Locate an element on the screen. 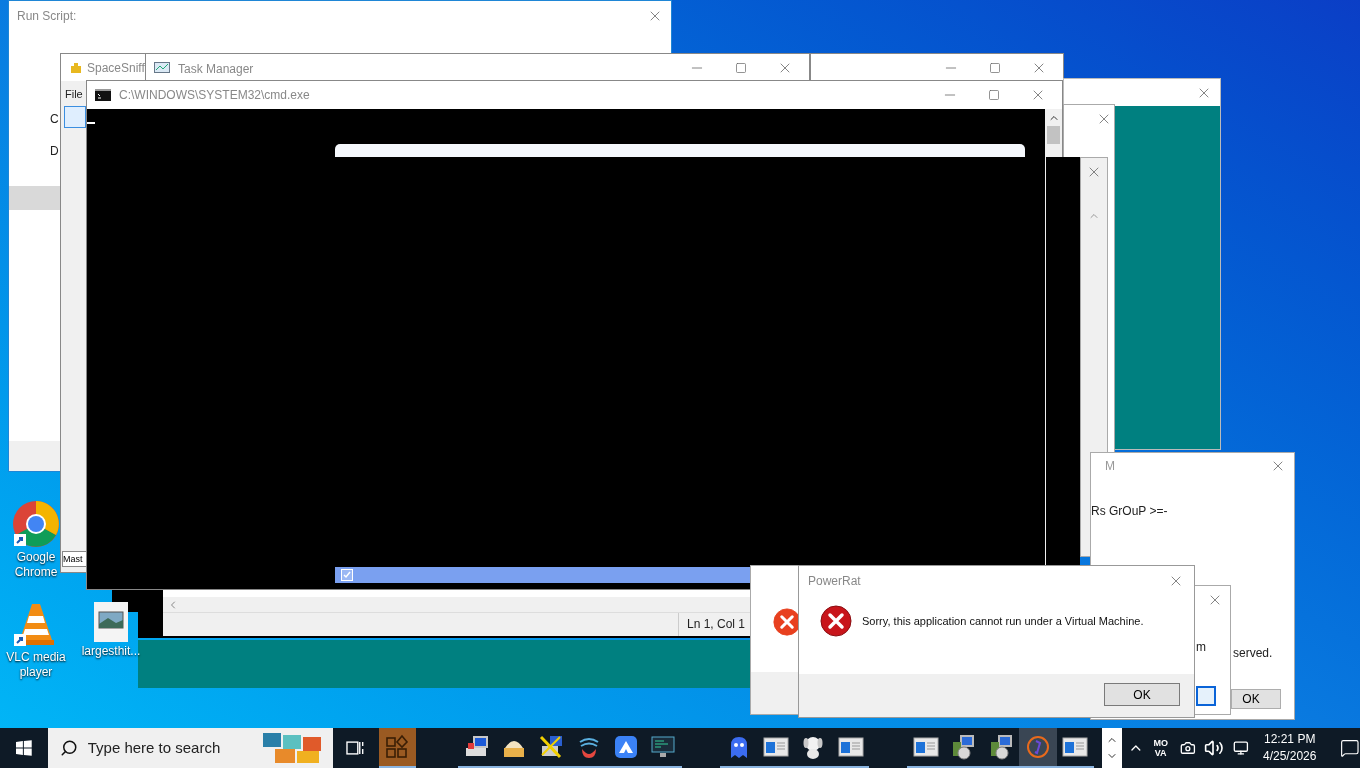 Image resolution: width=1360 pixels, height=768 pixels. window-title: SpaceSniff is located at coordinates (116, 68).